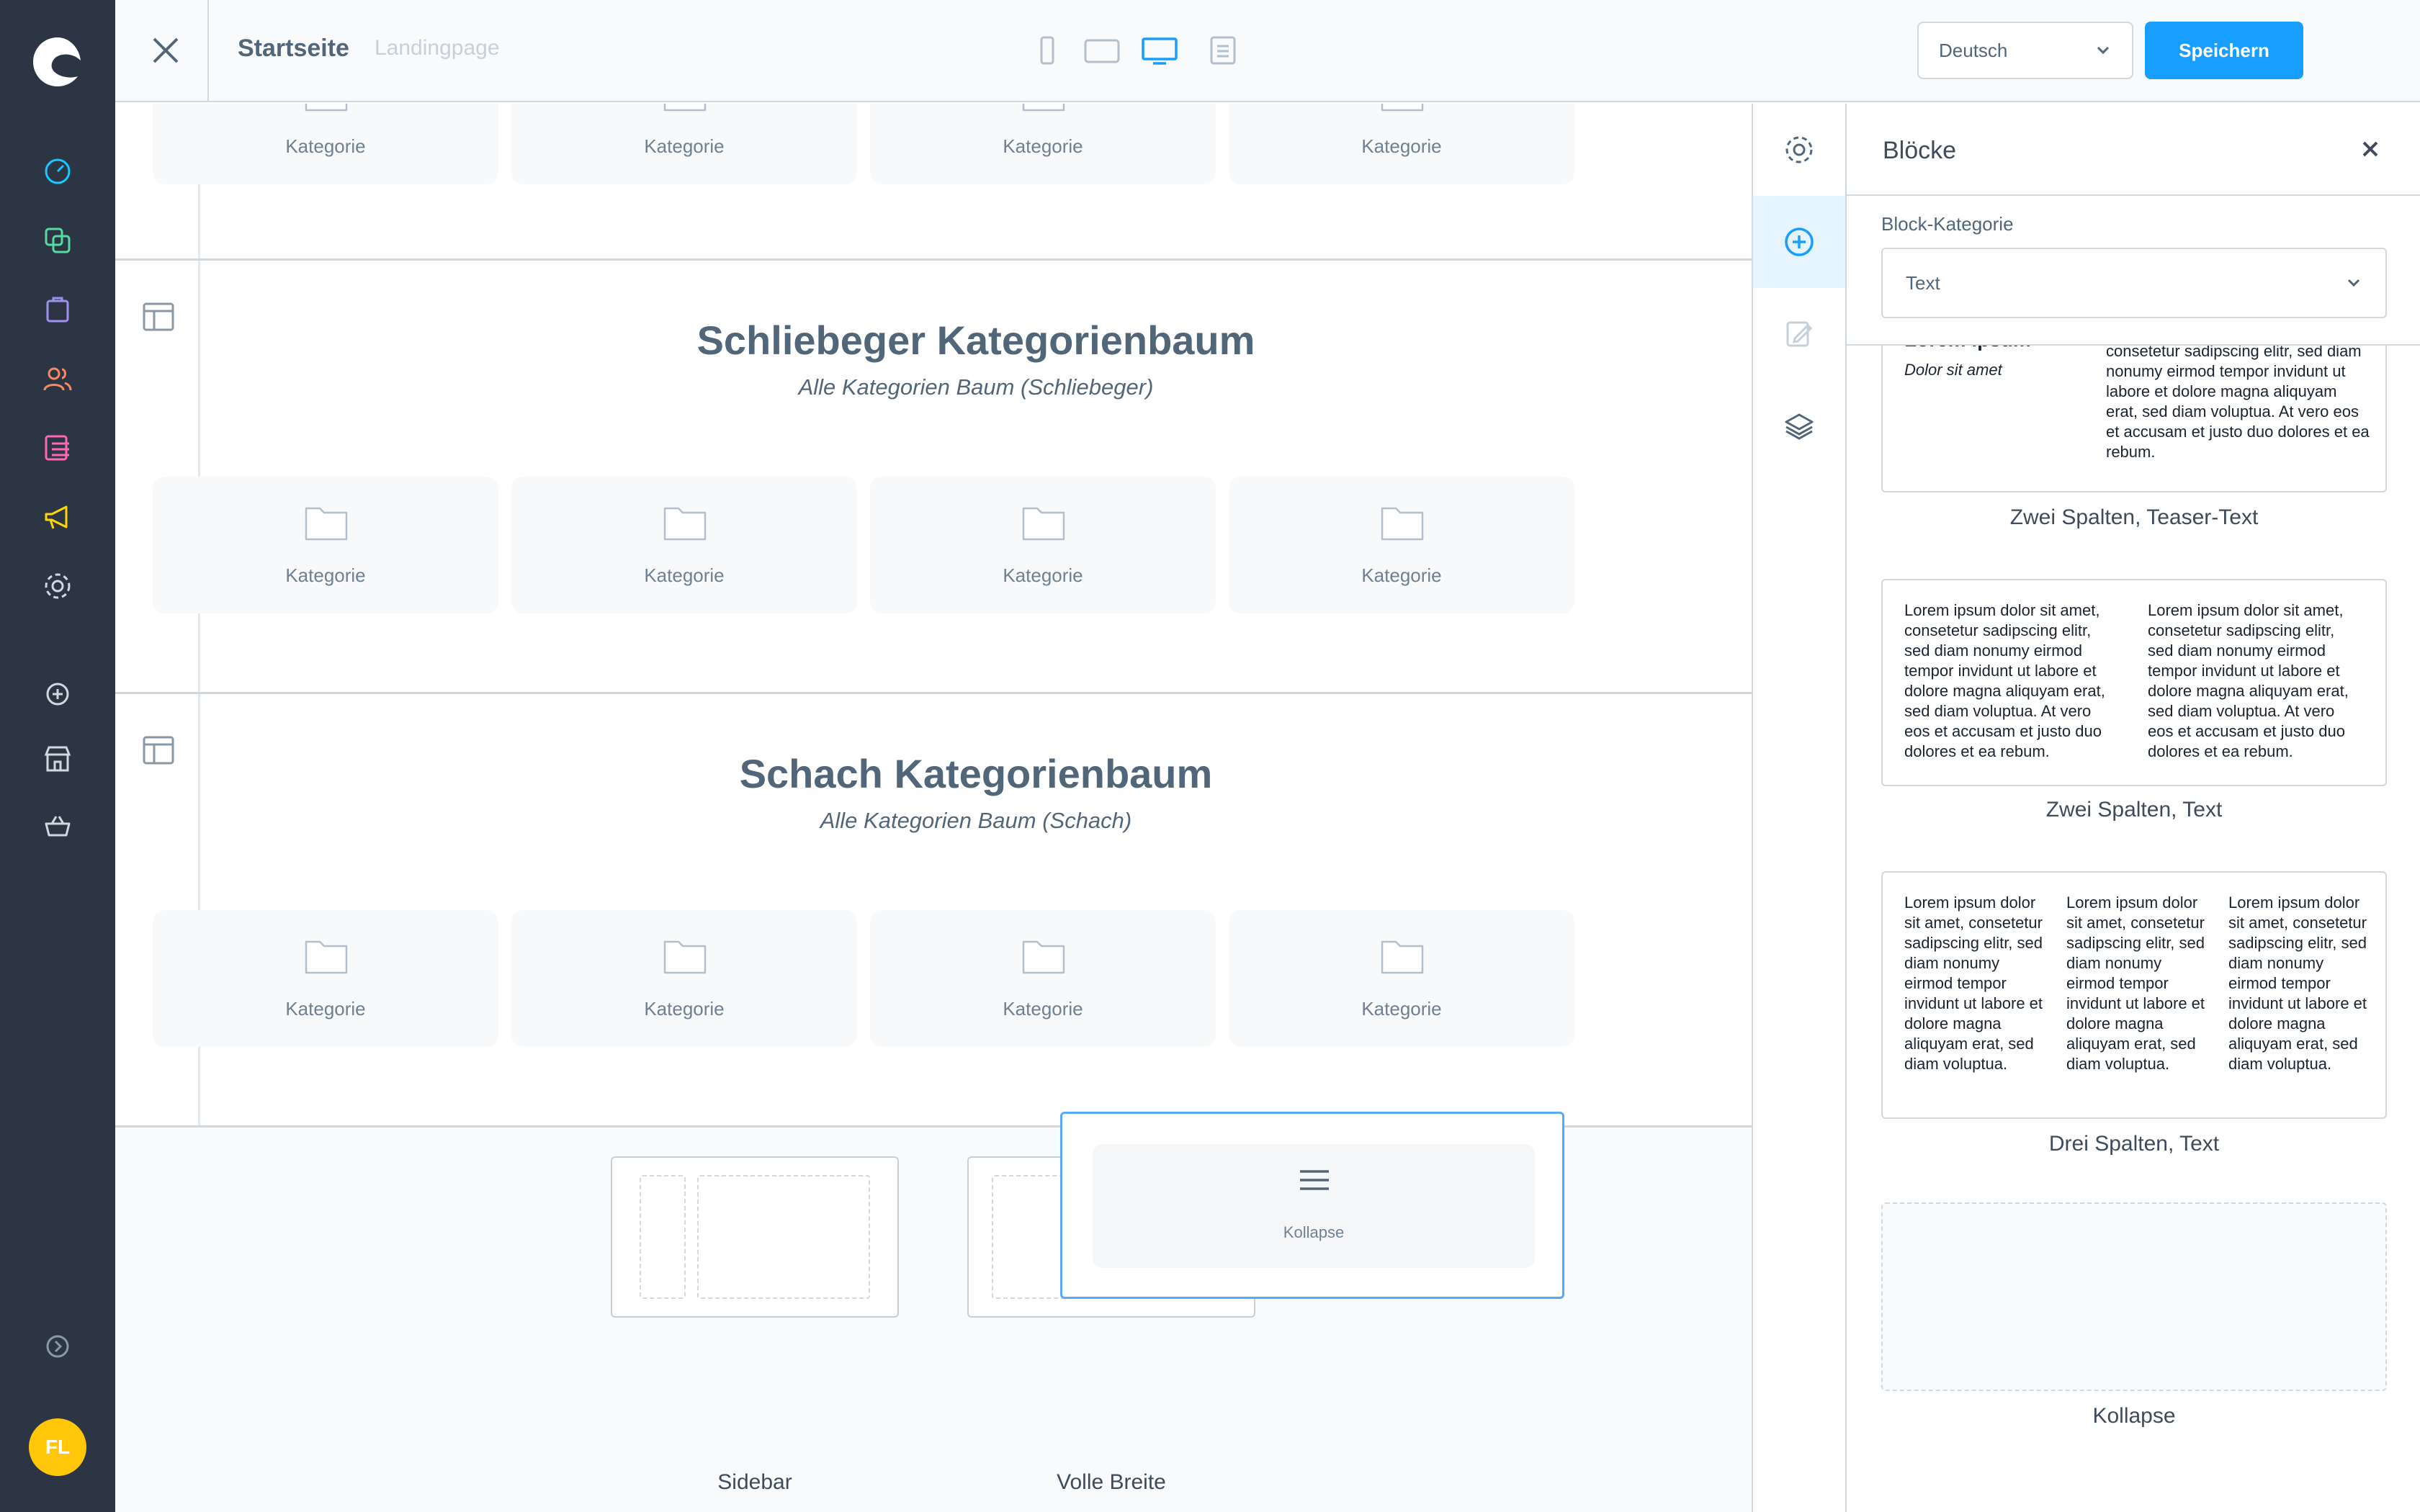 This screenshot has height=1512, width=2420. I want to click on sidebar-layout-option, so click(755, 1237).